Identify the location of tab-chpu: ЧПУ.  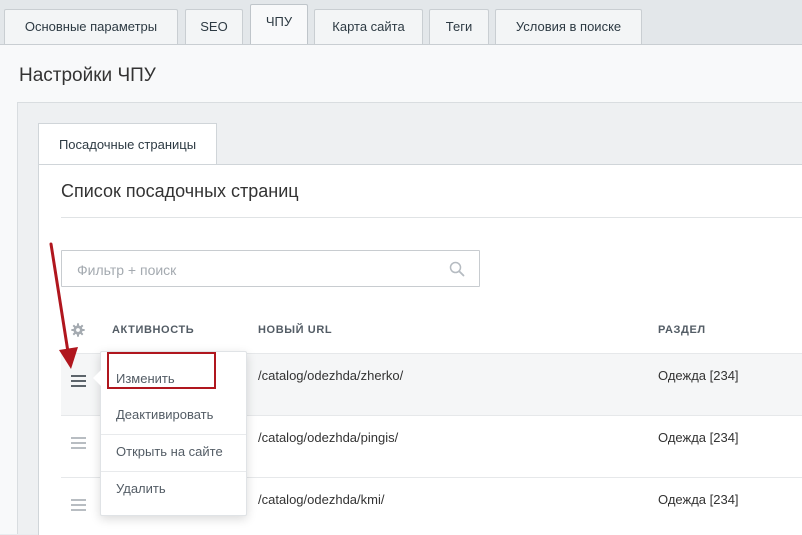
(279, 24).